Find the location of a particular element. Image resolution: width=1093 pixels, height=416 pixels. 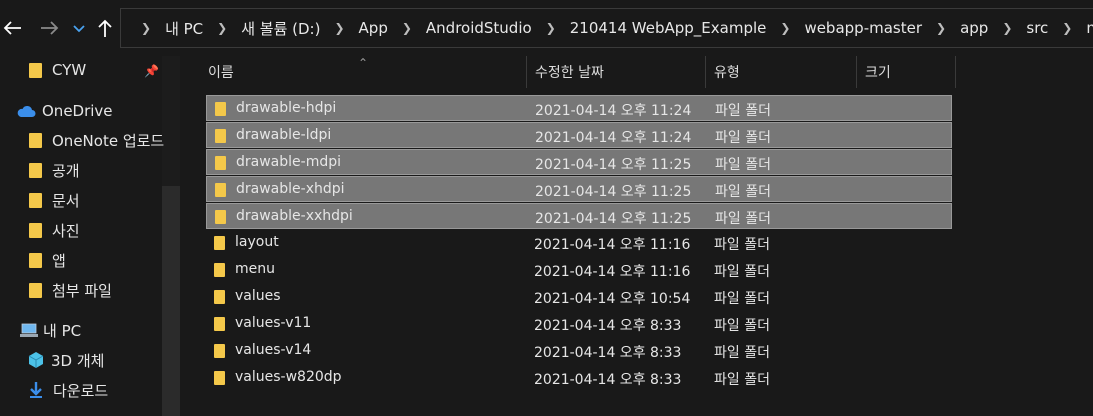

breadcrumb-item: AndroidStudio is located at coordinates (479, 28).